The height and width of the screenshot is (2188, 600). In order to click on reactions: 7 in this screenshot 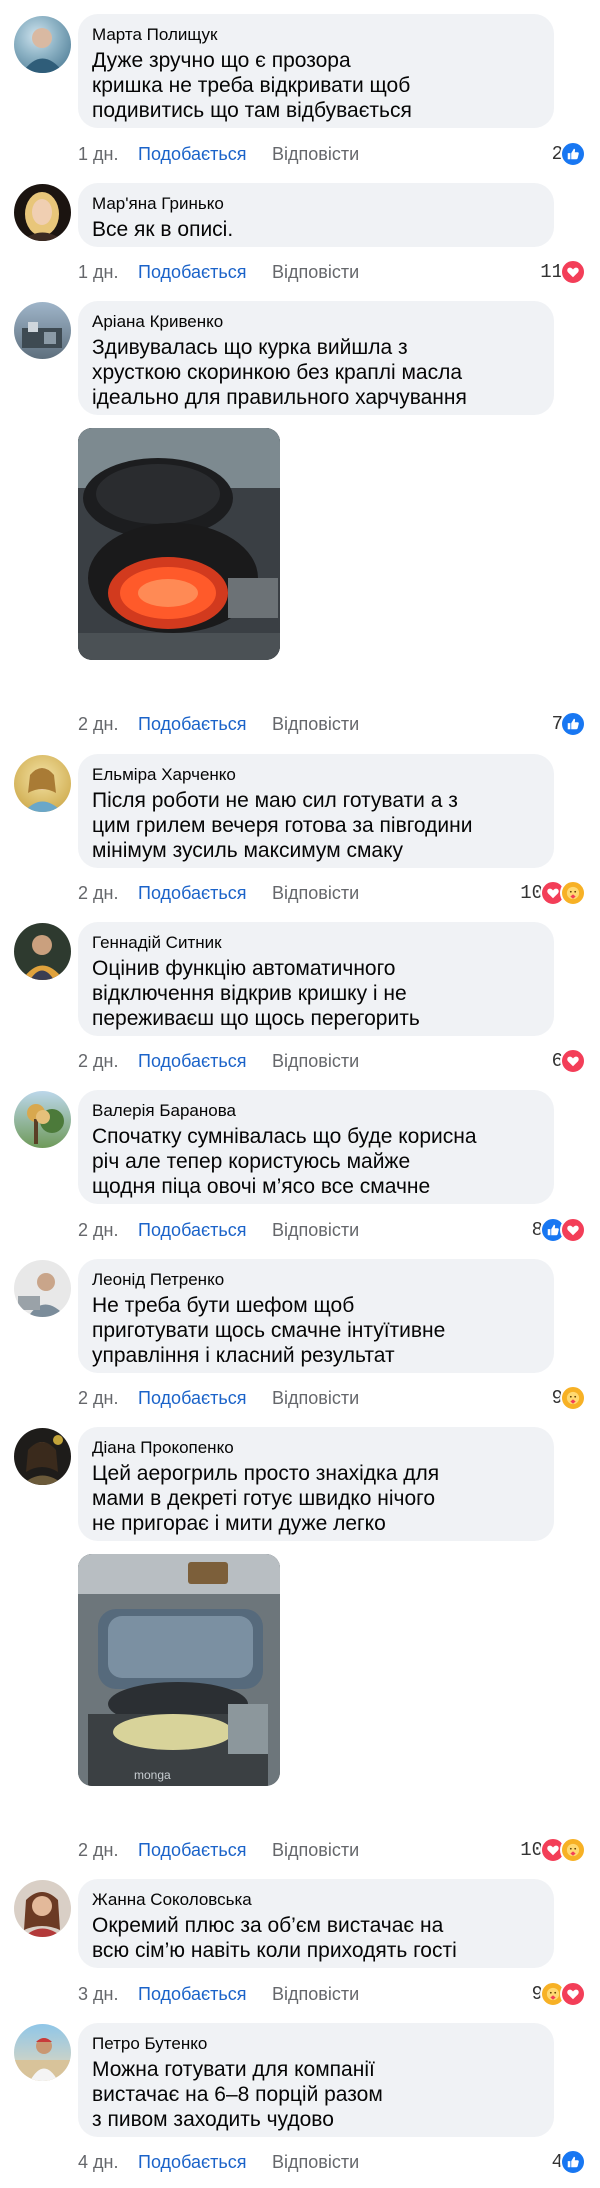, I will do `click(569, 724)`.